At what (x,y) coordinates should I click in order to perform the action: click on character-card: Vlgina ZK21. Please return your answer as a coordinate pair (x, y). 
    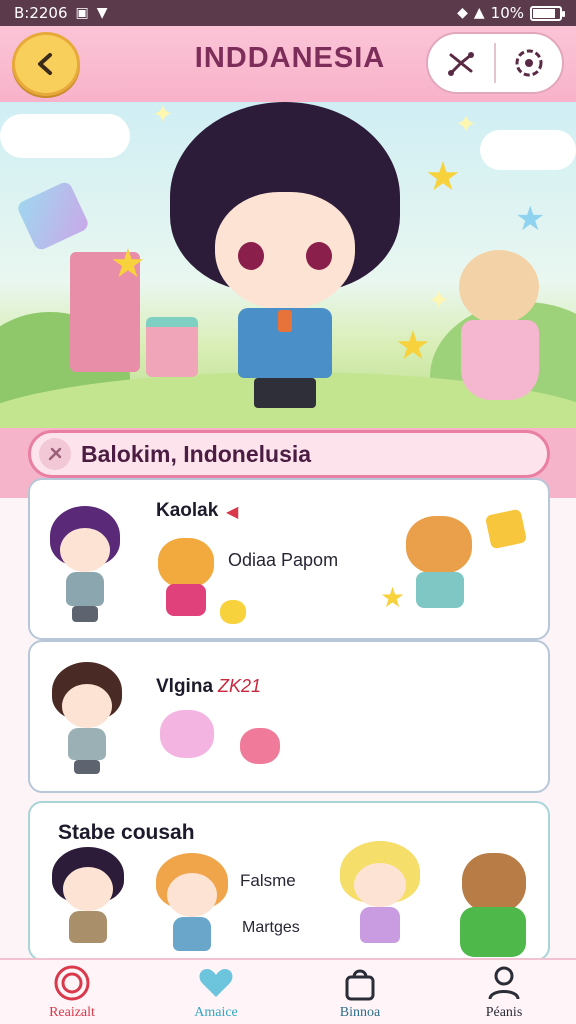
    Looking at the image, I should click on (289, 716).